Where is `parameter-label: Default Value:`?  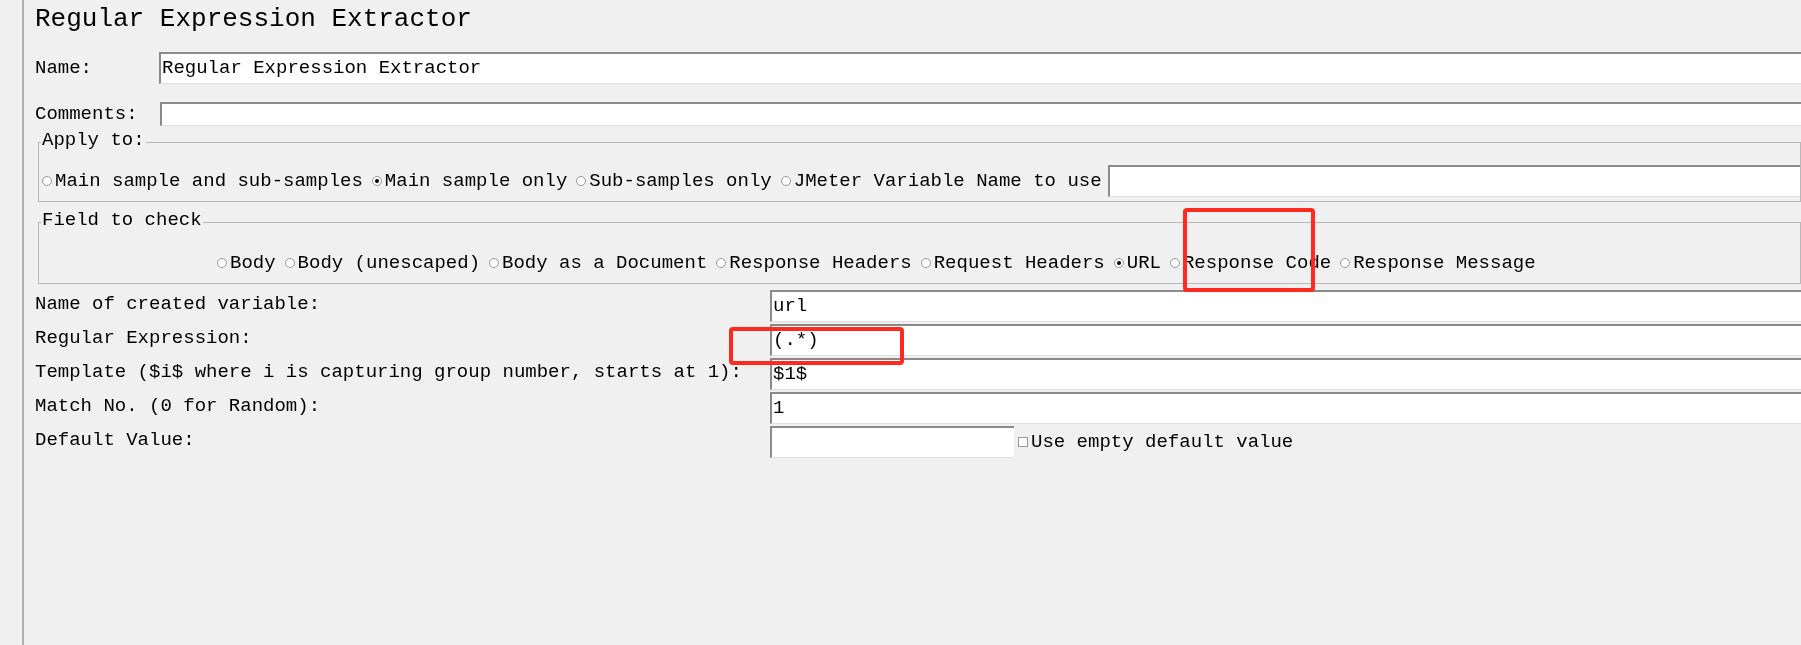 parameter-label: Default Value: is located at coordinates (115, 440).